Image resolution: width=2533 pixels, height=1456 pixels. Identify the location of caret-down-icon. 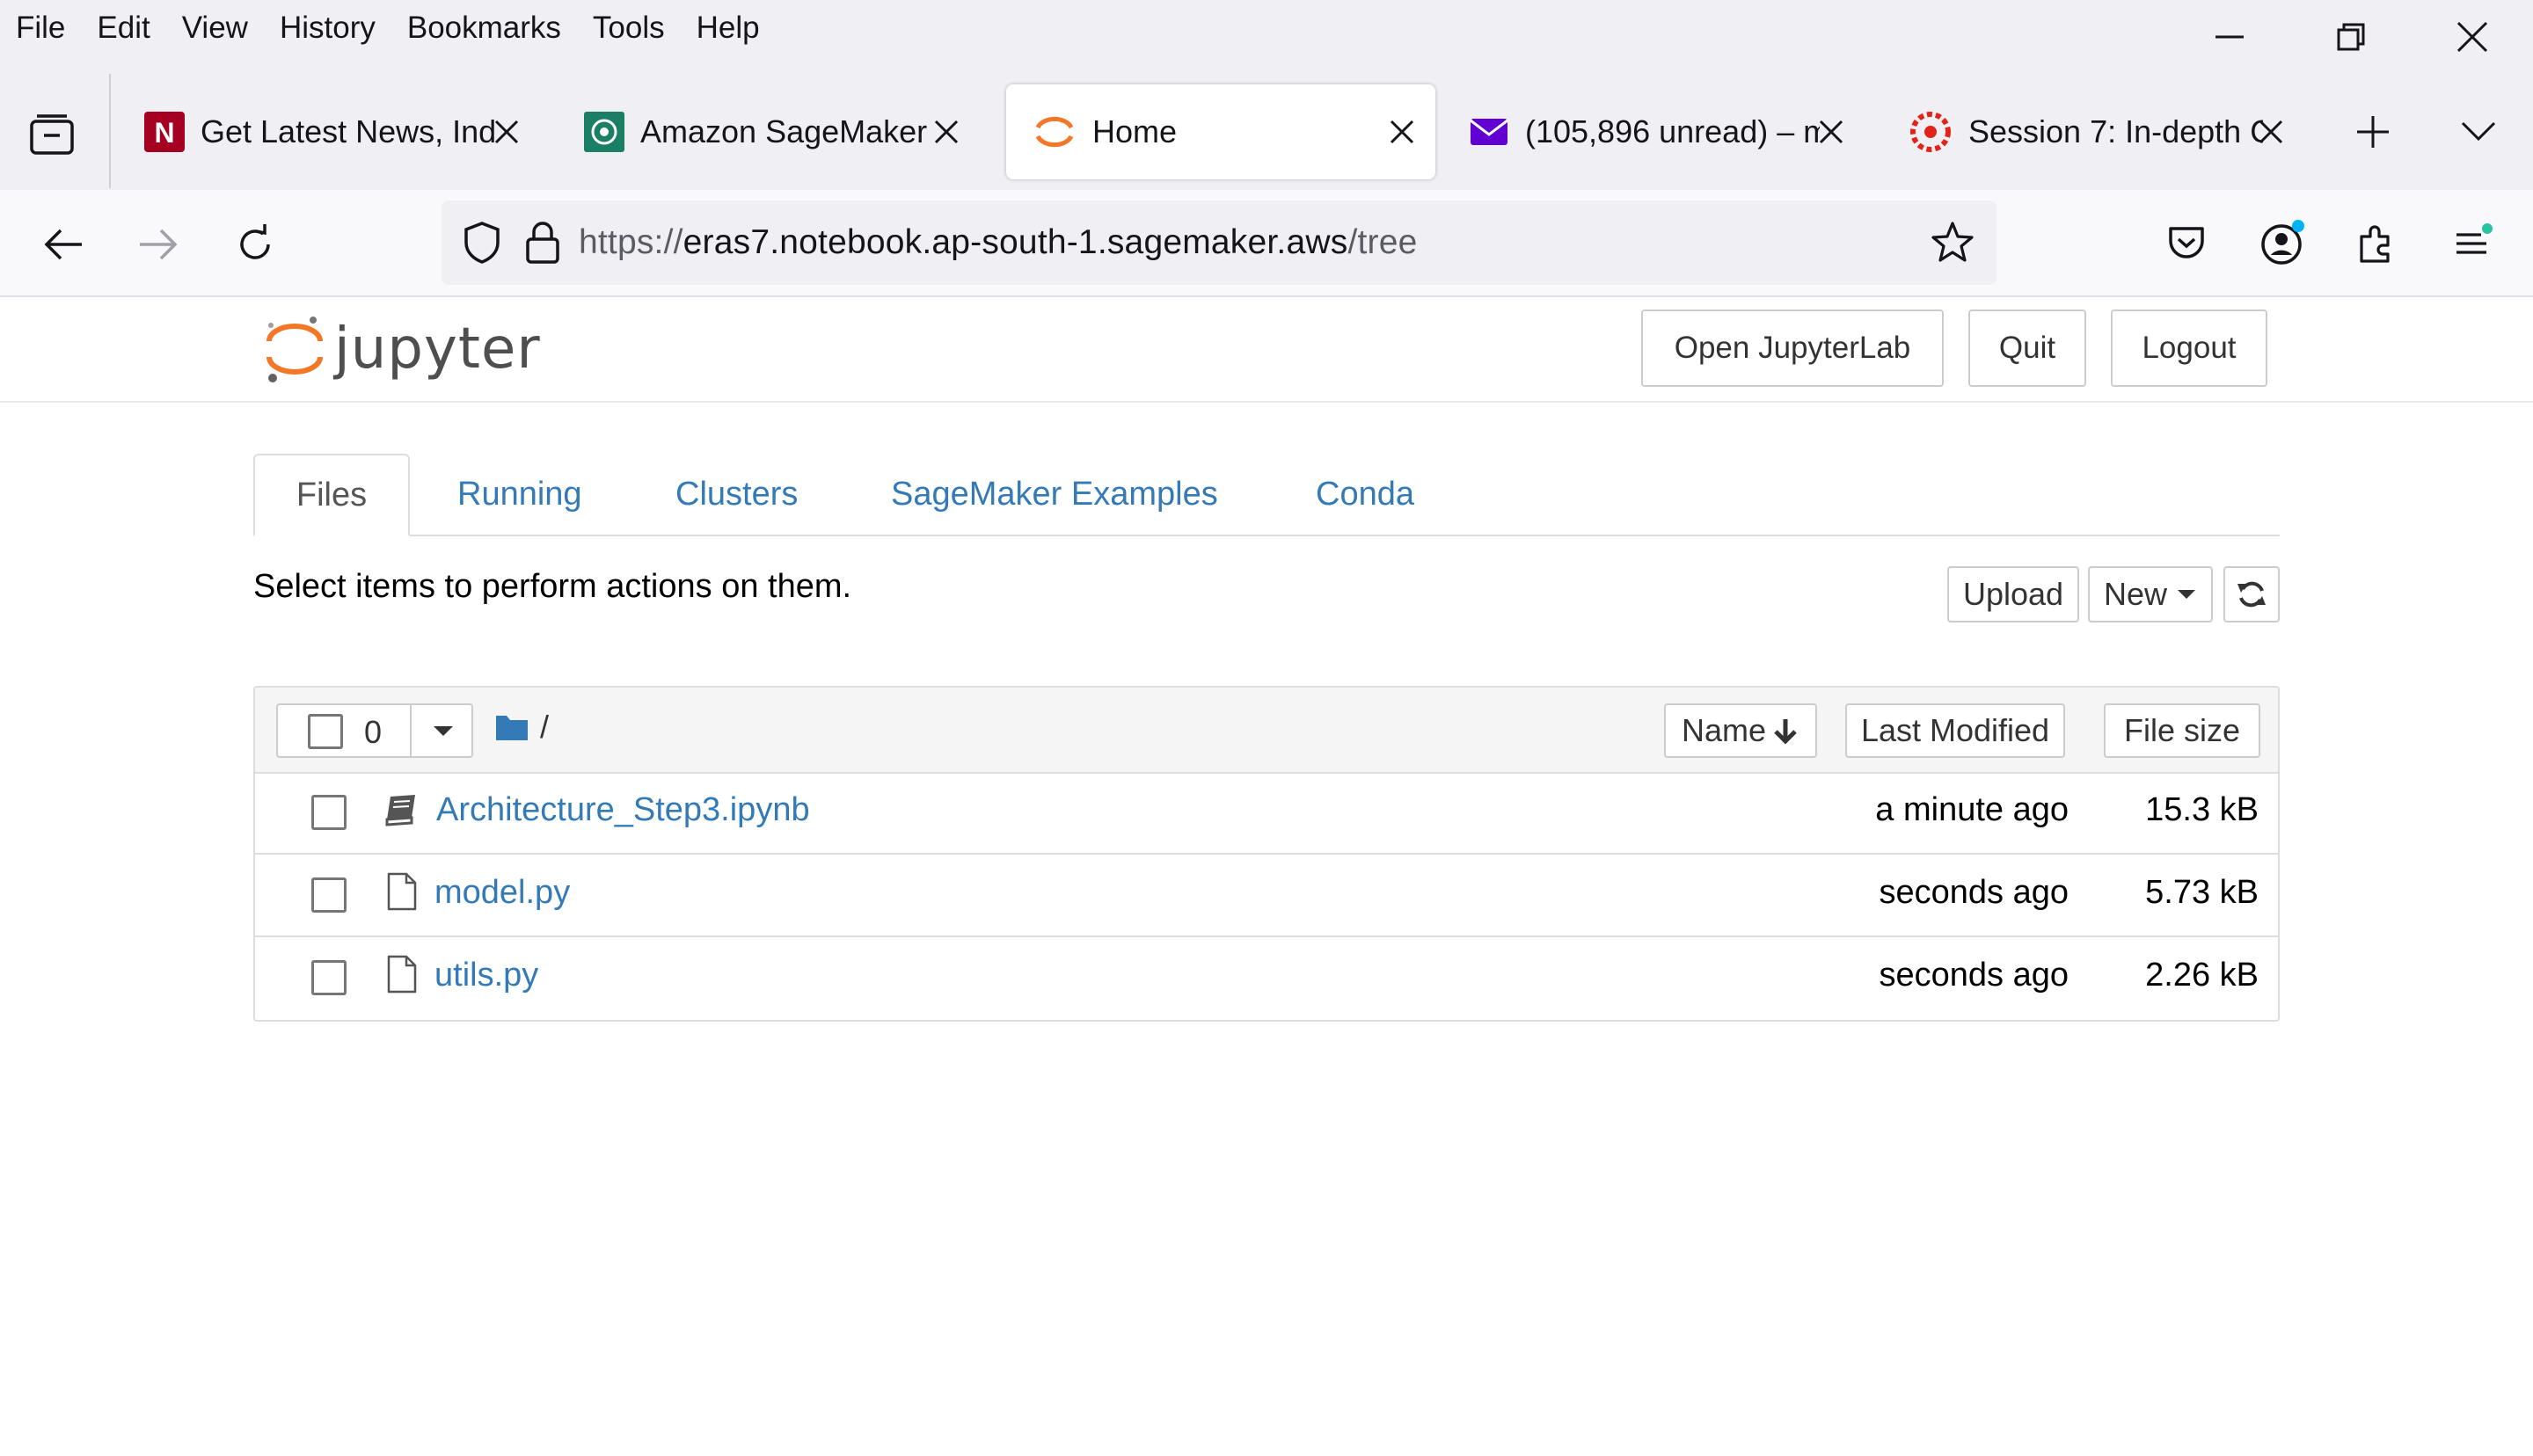
(443, 731).